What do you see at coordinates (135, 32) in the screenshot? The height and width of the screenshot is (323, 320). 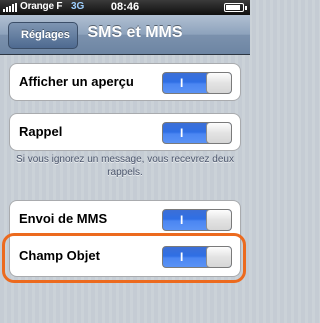 I see `page-title: SMS et MMS` at bounding box center [135, 32].